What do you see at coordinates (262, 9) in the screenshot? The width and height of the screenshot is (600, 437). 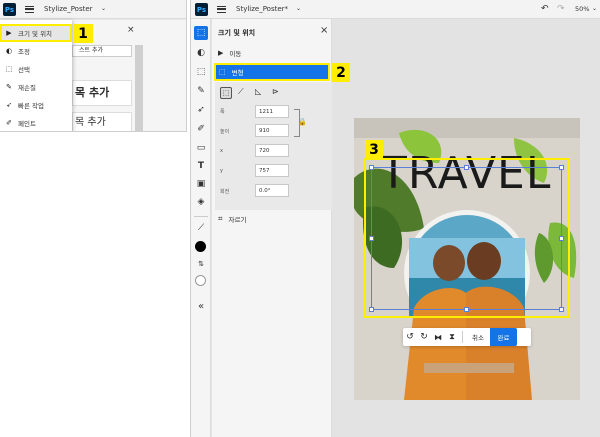 I see `file-name: Stylize_Poster*` at bounding box center [262, 9].